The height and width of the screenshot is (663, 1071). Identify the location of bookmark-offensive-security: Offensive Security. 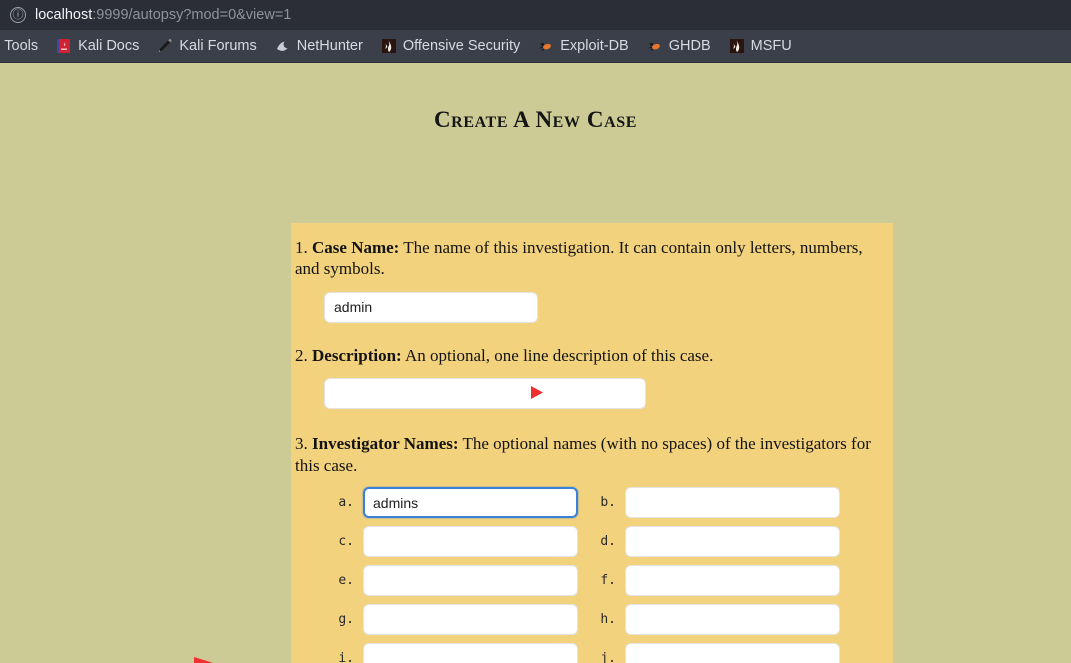
(450, 46).